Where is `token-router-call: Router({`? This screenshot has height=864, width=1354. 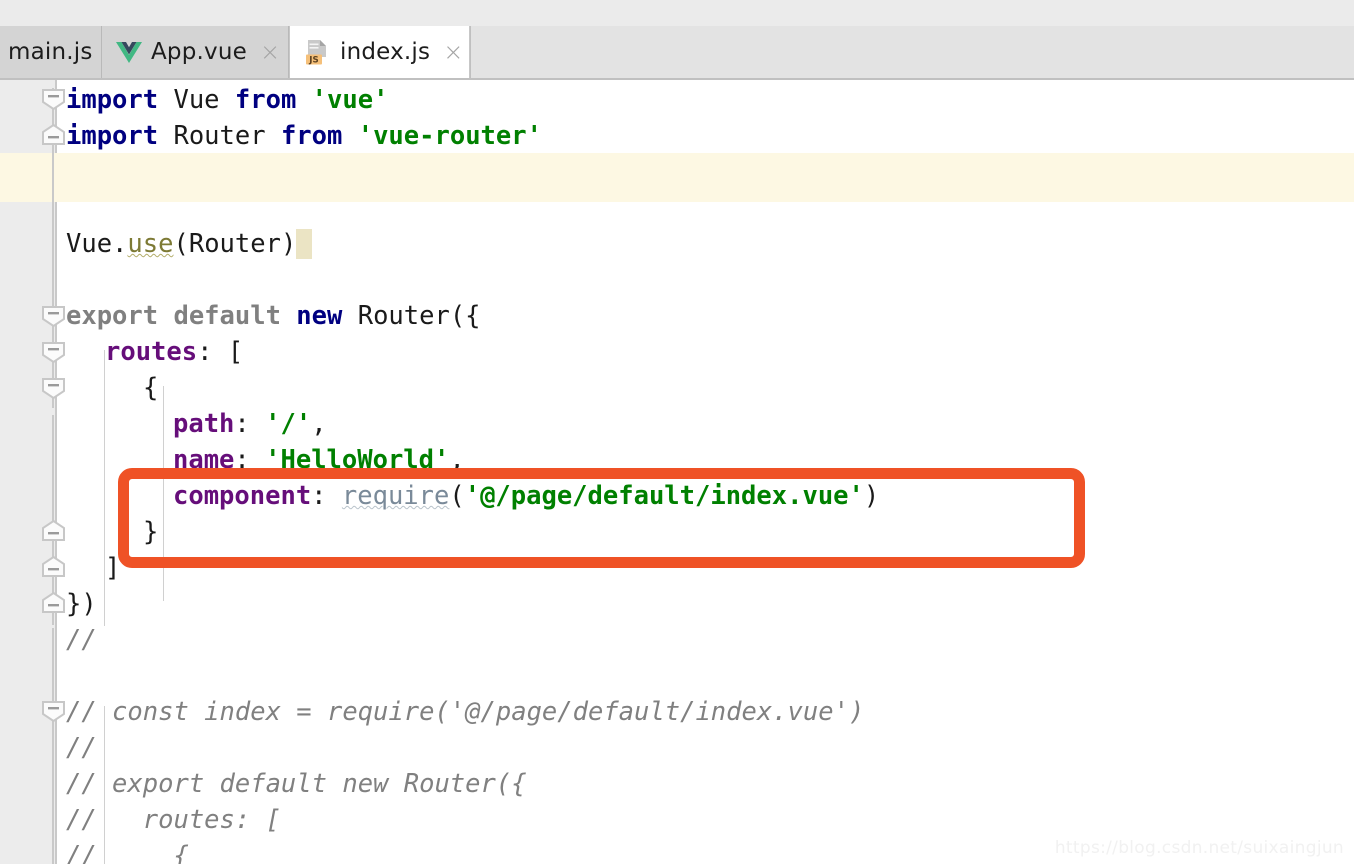 token-router-call: Router({ is located at coordinates (411, 316).